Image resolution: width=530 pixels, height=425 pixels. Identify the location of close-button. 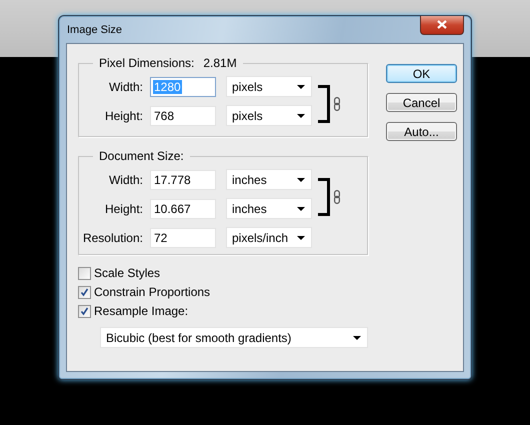
(442, 25).